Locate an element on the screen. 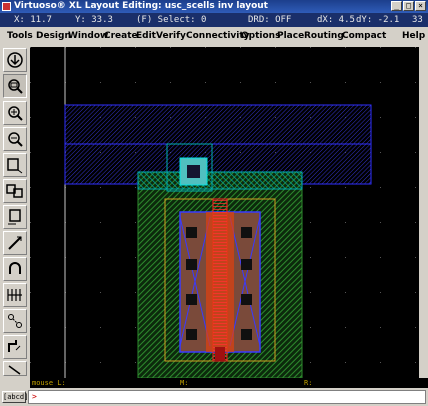 This screenshot has height=406, width=428. path-icon is located at coordinates (14, 346).